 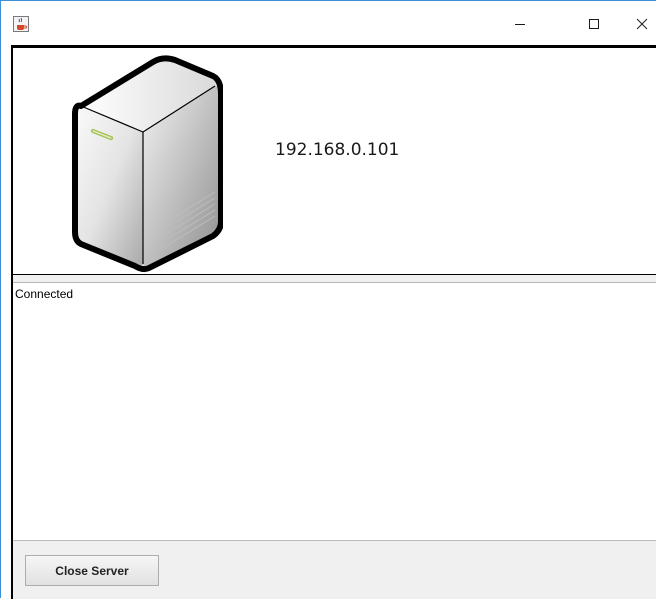 What do you see at coordinates (147, 164) in the screenshot?
I see `server-tower-icon` at bounding box center [147, 164].